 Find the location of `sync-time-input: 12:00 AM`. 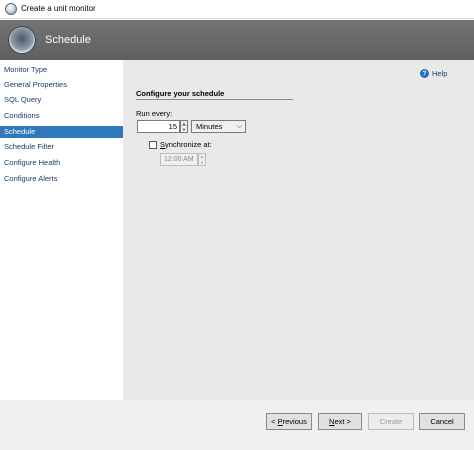

sync-time-input: 12:00 AM is located at coordinates (179, 159).